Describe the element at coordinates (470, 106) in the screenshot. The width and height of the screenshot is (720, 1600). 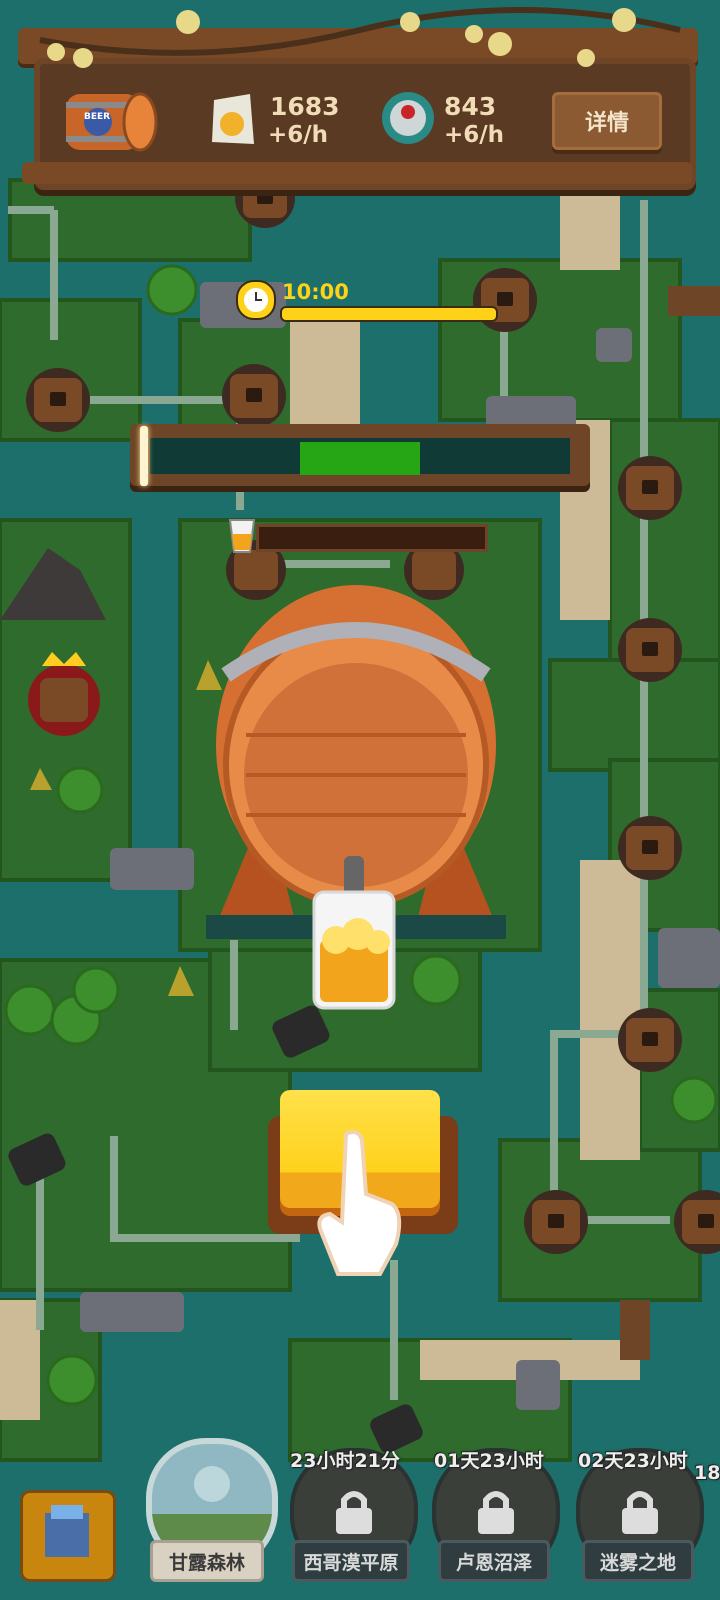
I see `resource2-amount: 843` at that location.